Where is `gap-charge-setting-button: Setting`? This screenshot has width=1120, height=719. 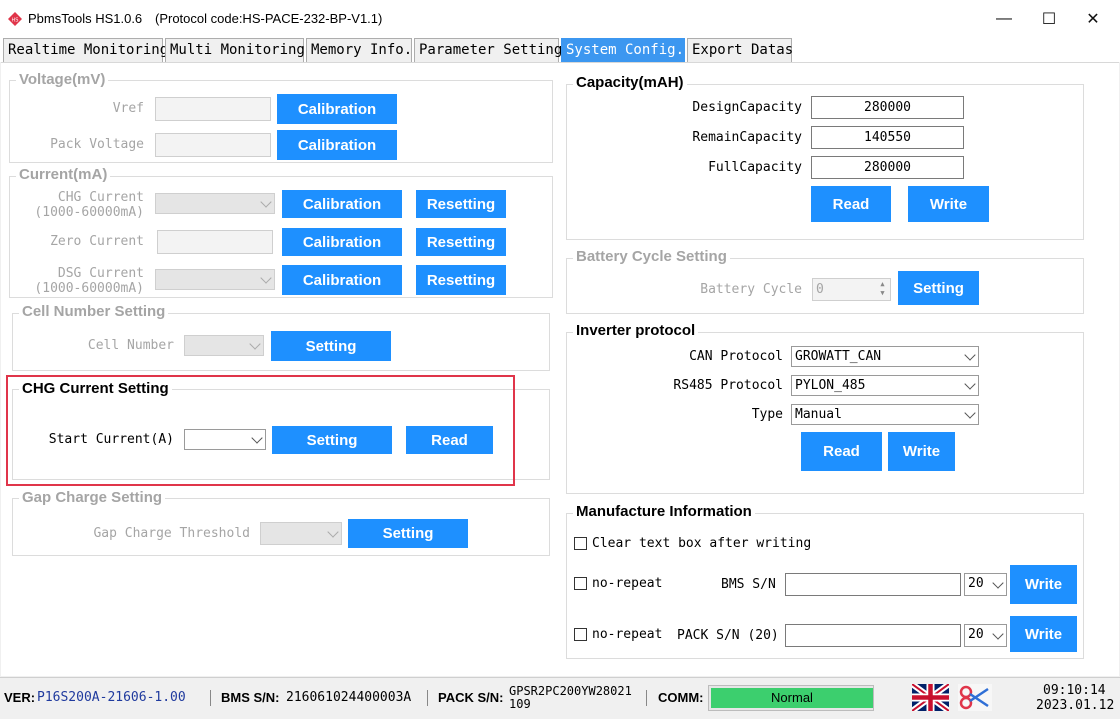
gap-charge-setting-button: Setting is located at coordinates (408, 533).